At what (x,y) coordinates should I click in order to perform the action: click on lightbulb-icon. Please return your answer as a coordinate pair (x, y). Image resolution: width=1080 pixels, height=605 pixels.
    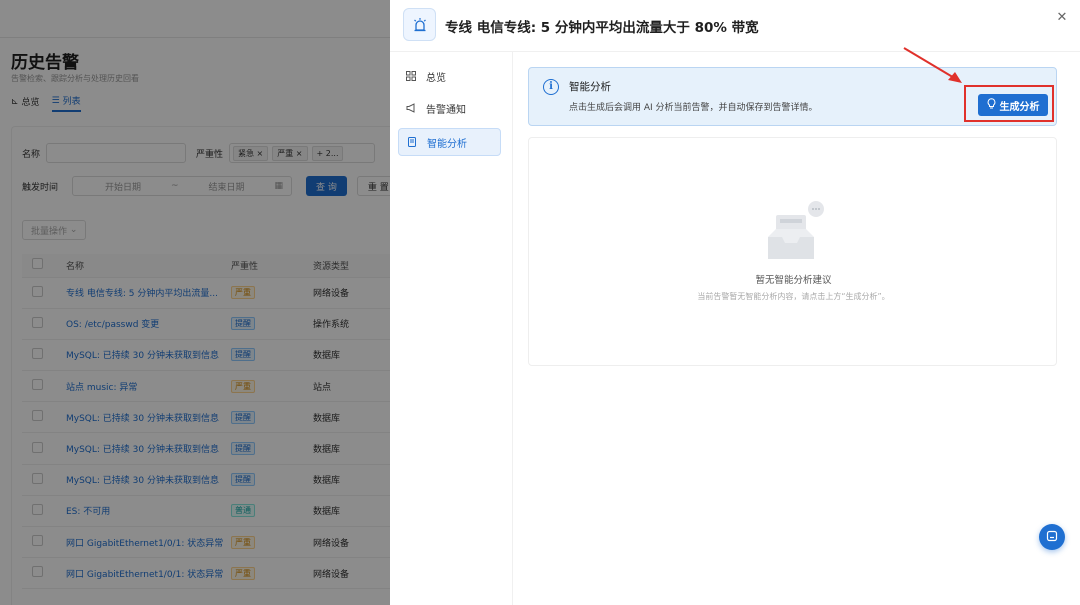
    Looking at the image, I should click on (991, 105).